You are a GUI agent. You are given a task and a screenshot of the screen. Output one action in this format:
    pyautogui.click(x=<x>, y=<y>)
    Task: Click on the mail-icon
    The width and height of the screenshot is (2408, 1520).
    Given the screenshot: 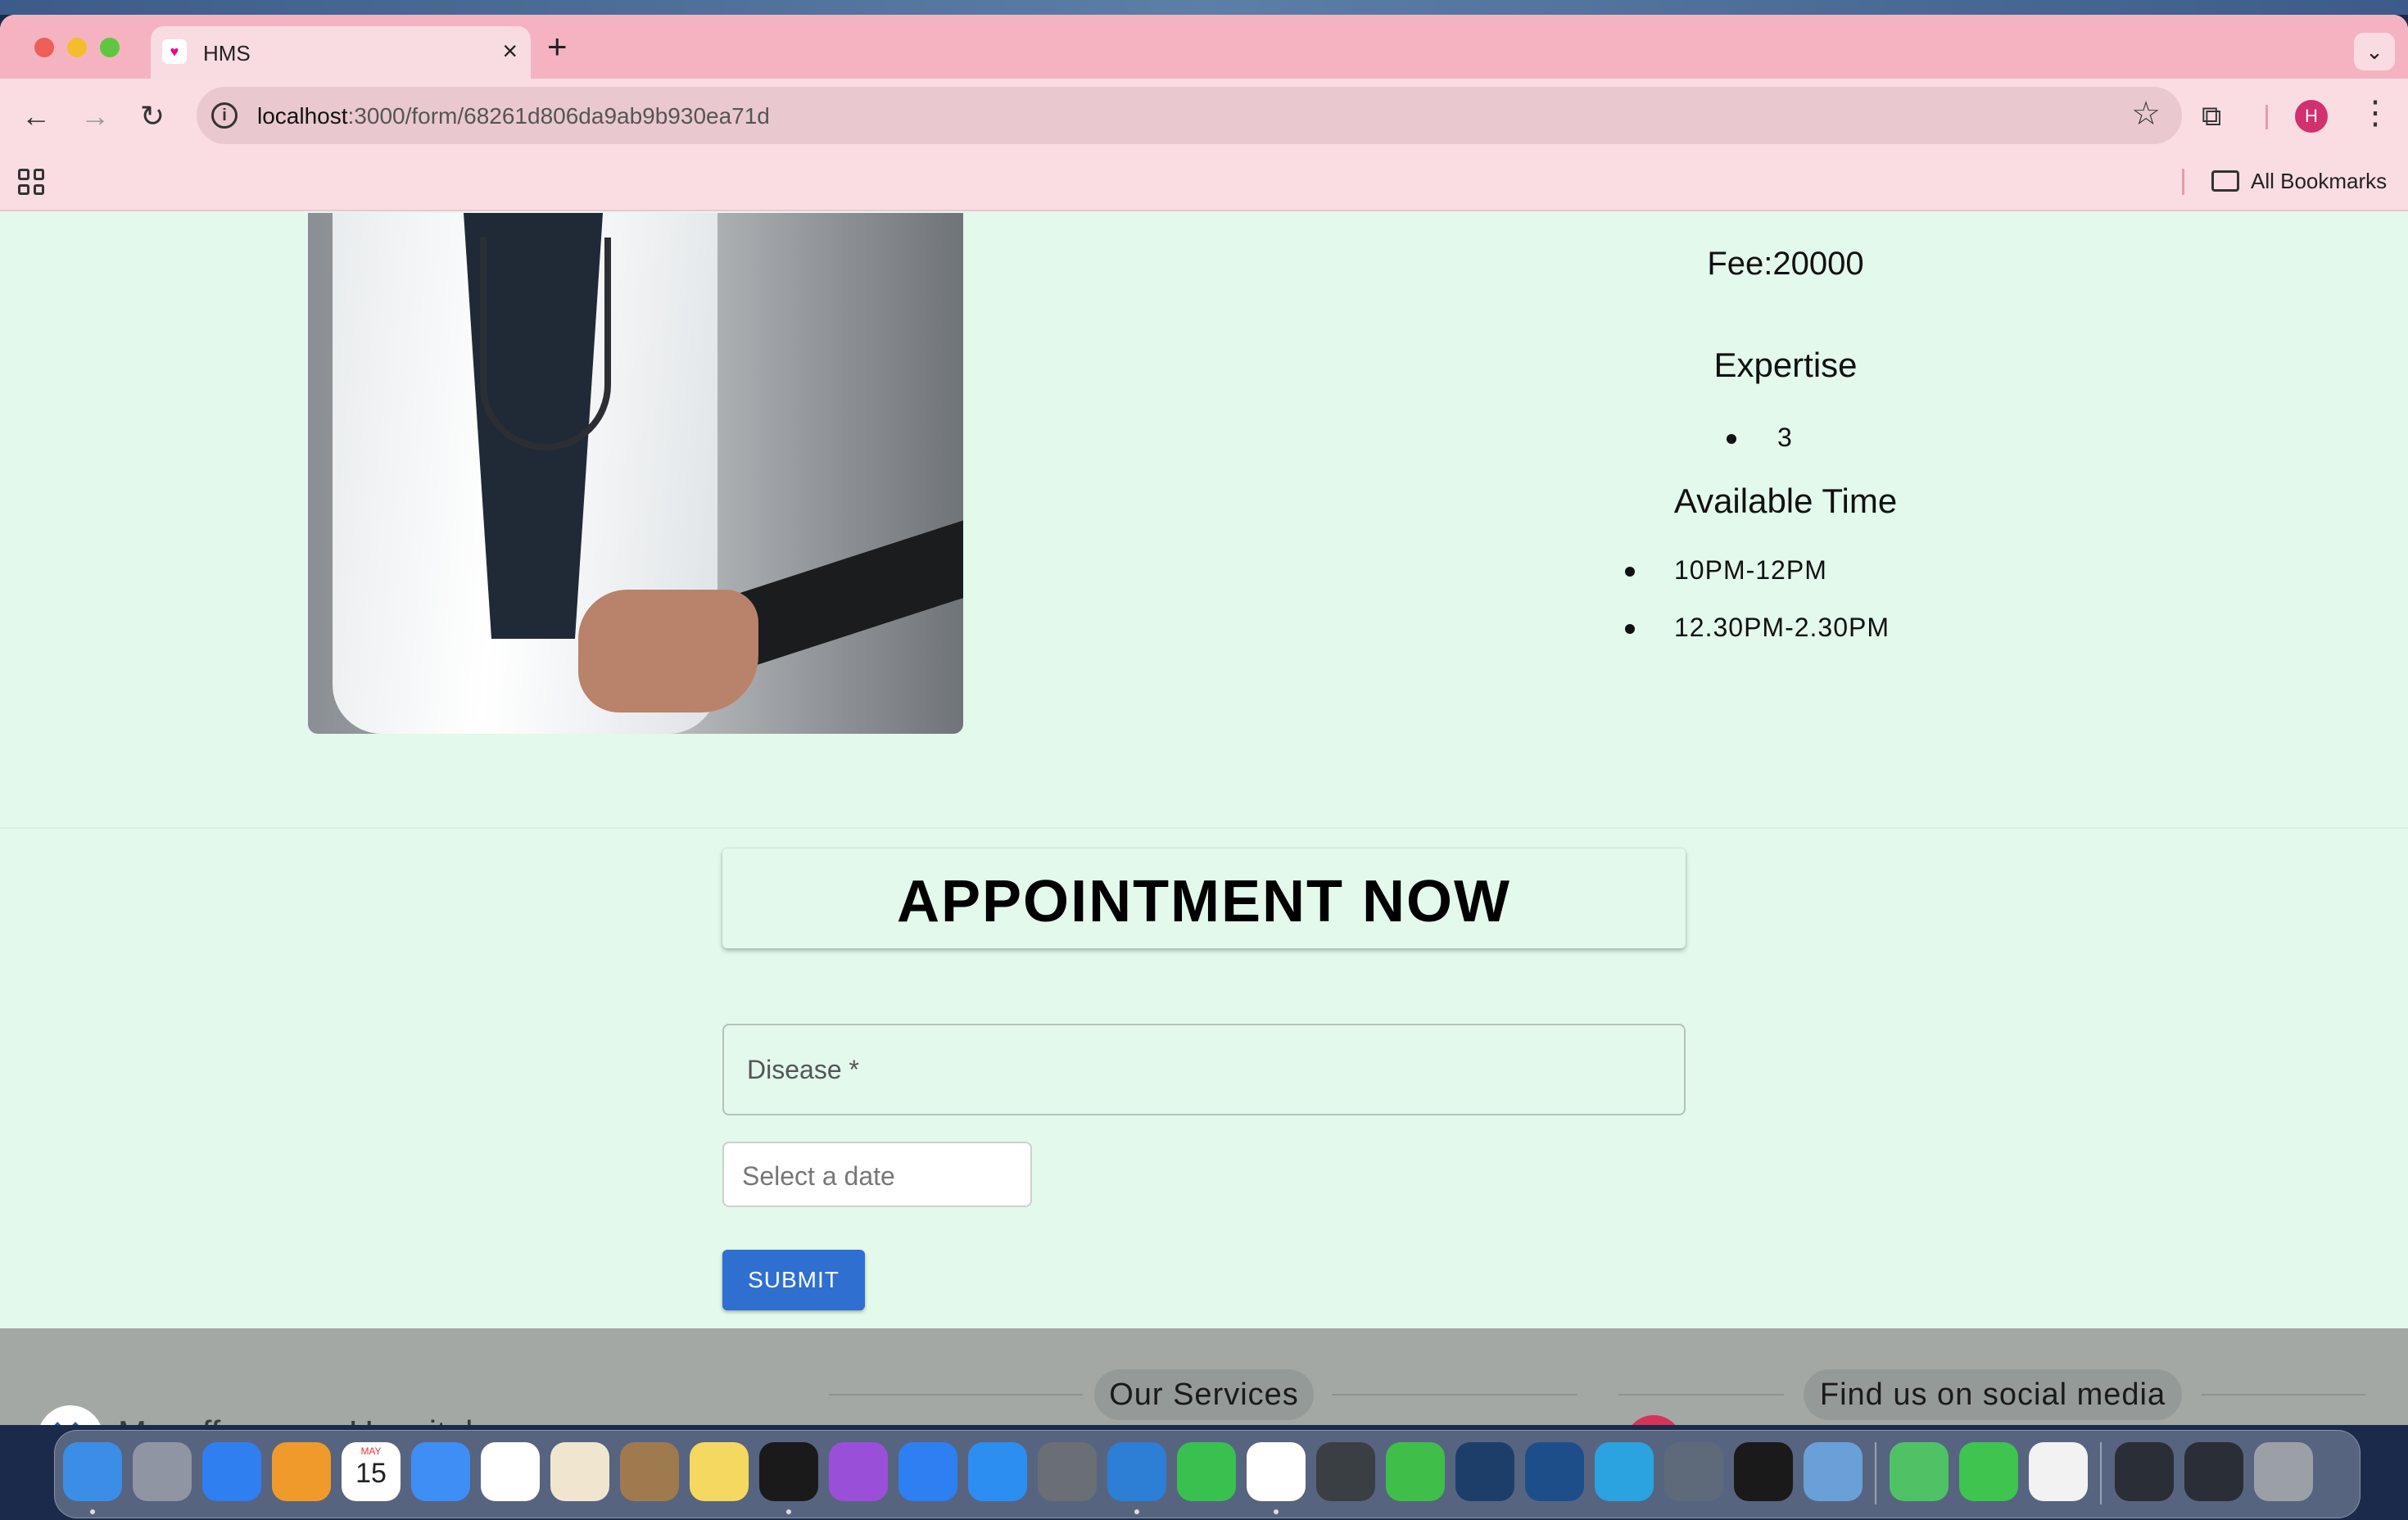 What is the action you would take?
    pyautogui.click(x=440, y=1471)
    